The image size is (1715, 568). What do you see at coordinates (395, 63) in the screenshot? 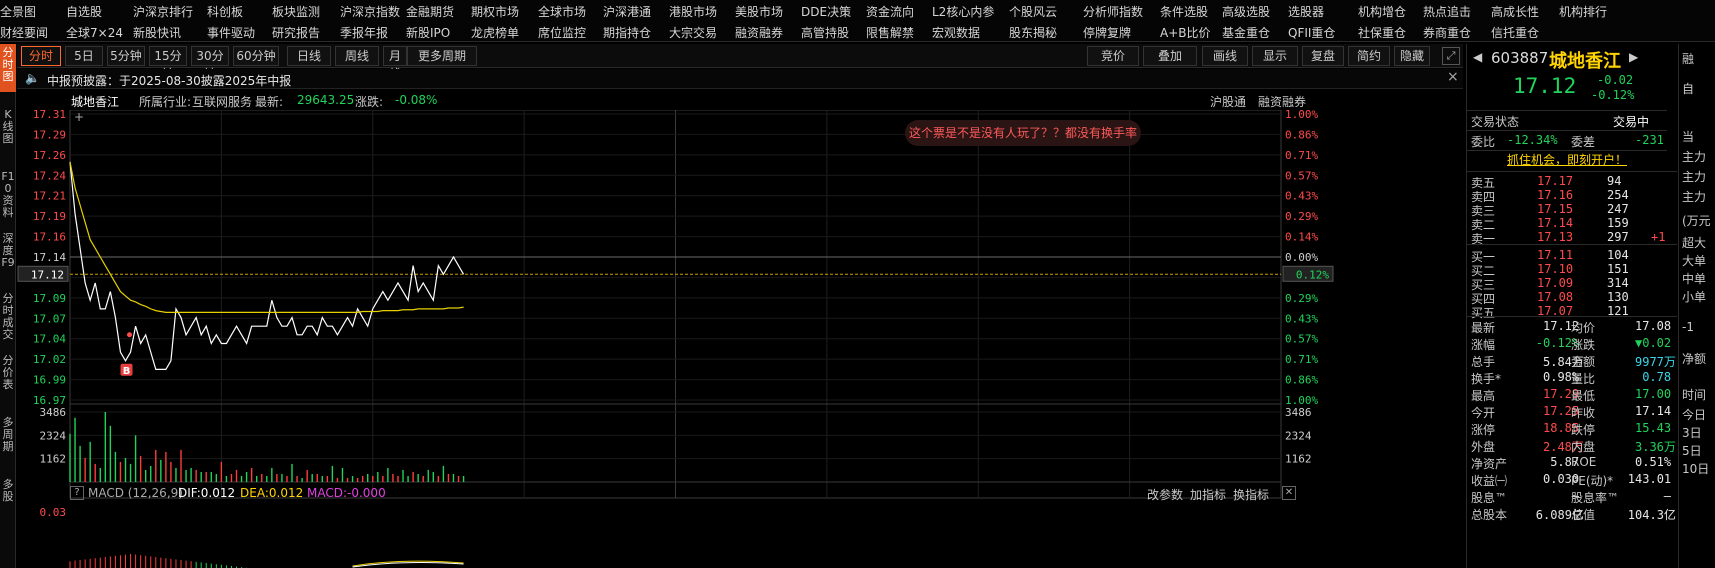
I see `period-button: 月线` at bounding box center [395, 63].